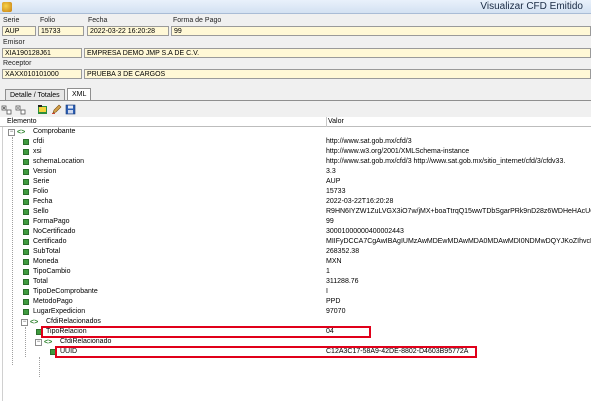 This screenshot has width=591, height=401. I want to click on row-name: MetodoPago, so click(53, 301).